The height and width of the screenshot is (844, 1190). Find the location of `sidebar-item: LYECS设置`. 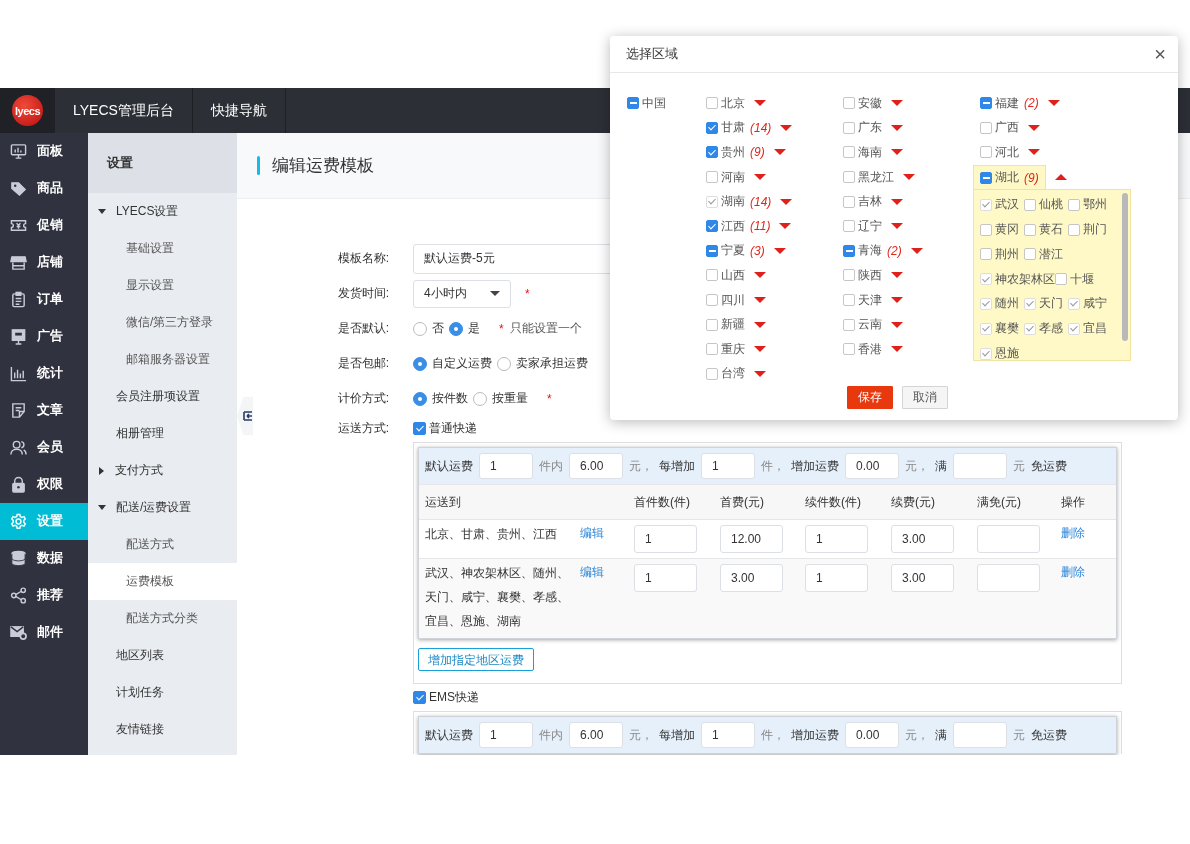

sidebar-item: LYECS设置 is located at coordinates (162, 211).